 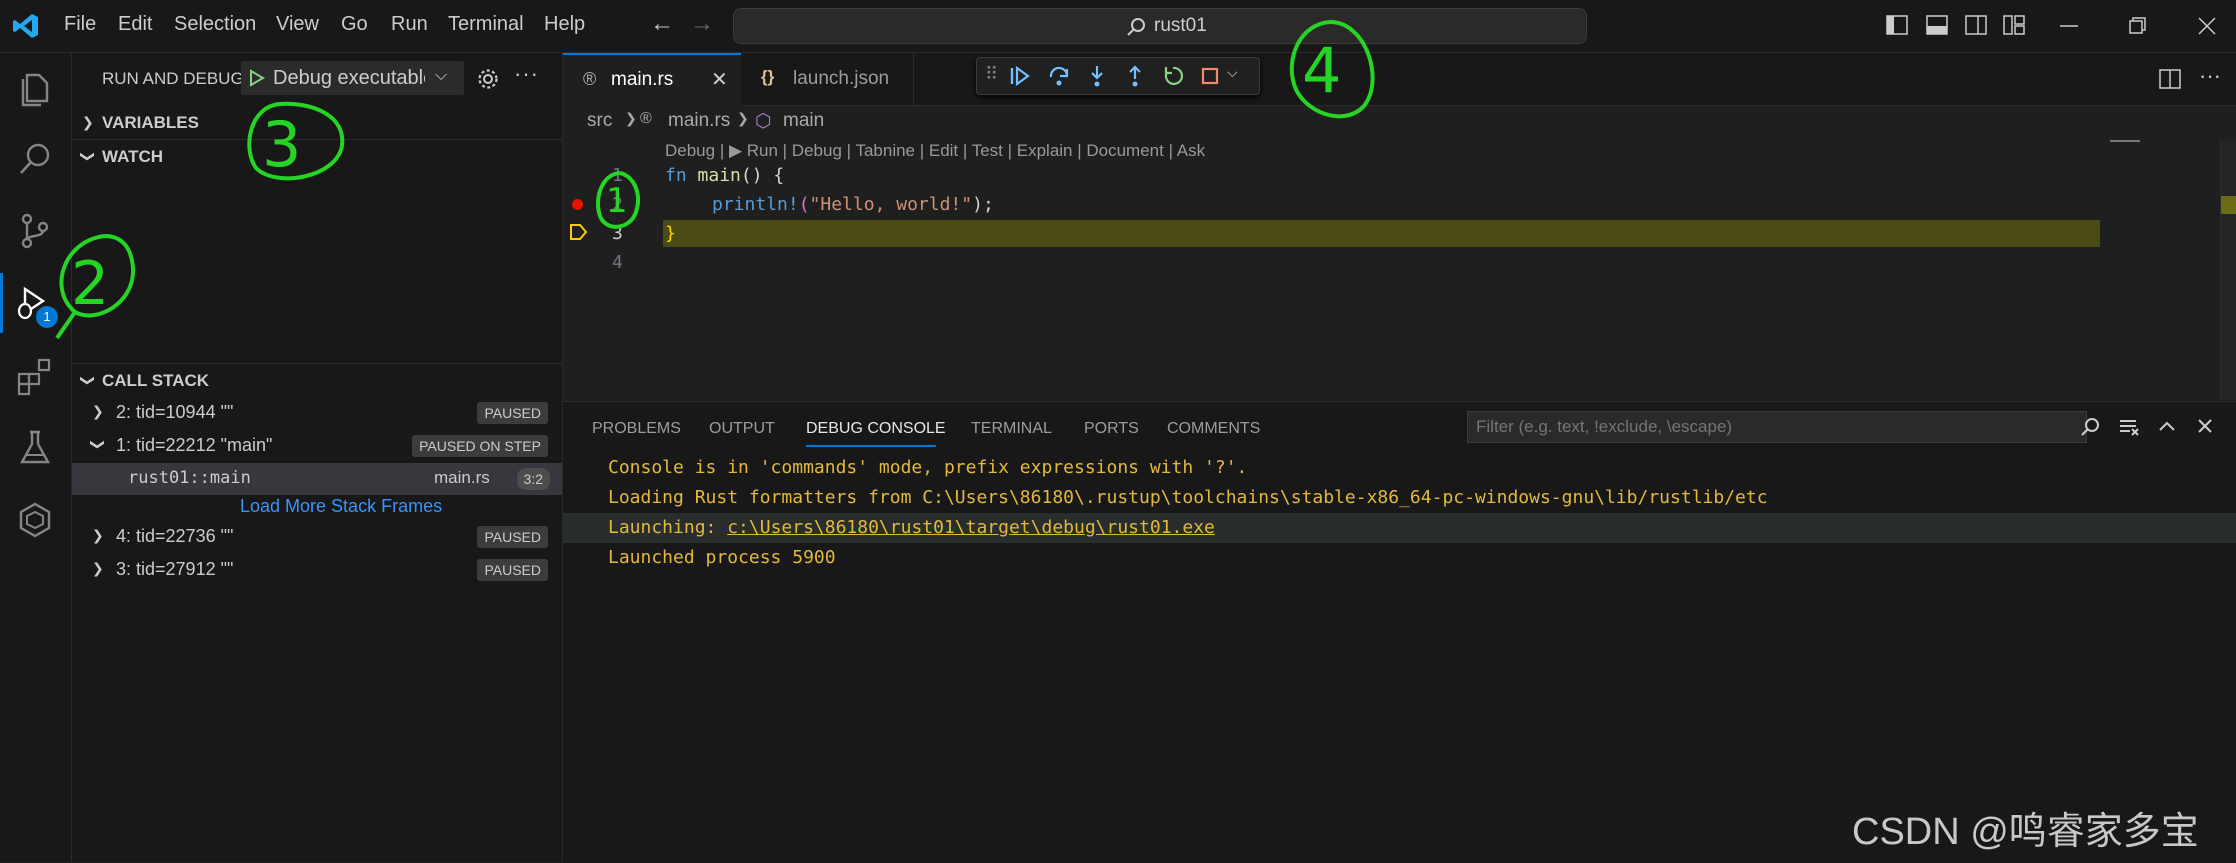 What do you see at coordinates (150, 122) in the screenshot?
I see `variables-label: VARIABLES` at bounding box center [150, 122].